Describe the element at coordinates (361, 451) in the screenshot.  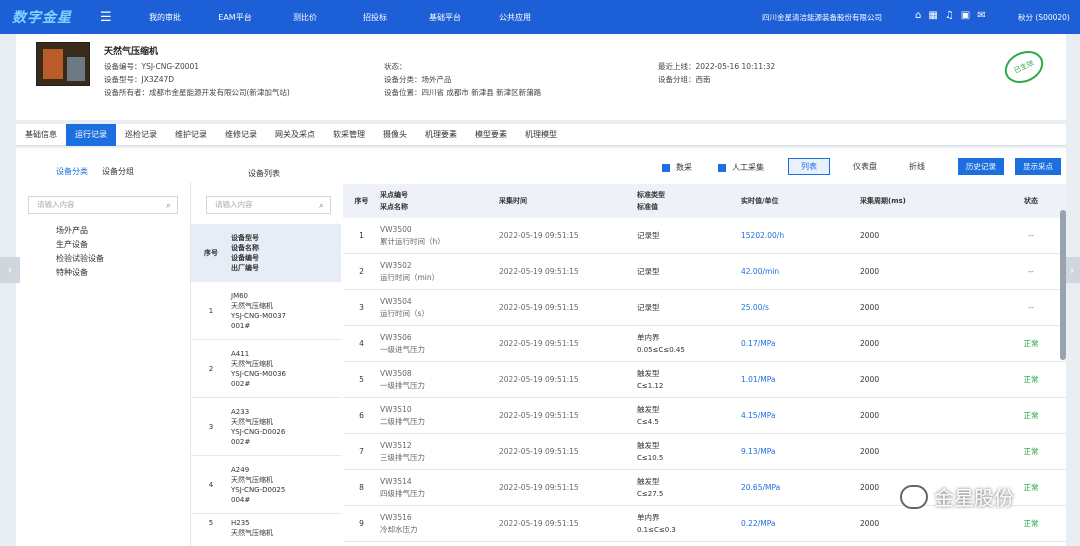
I see `cell-no: 7` at that location.